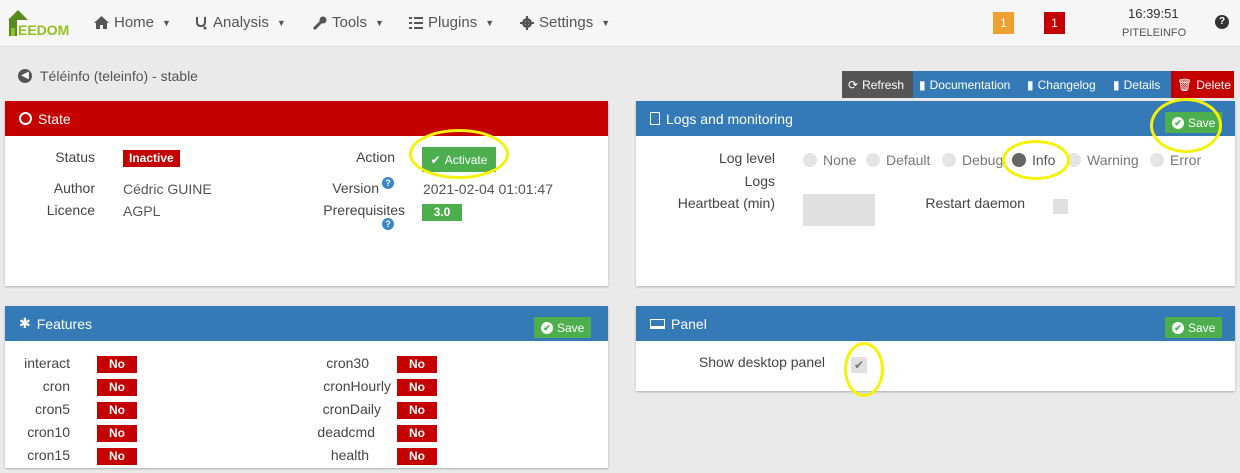 The width and height of the screenshot is (1240, 473). Describe the element at coordinates (983, 160) in the screenshot. I see `log-level-debug-label: Debug` at that location.